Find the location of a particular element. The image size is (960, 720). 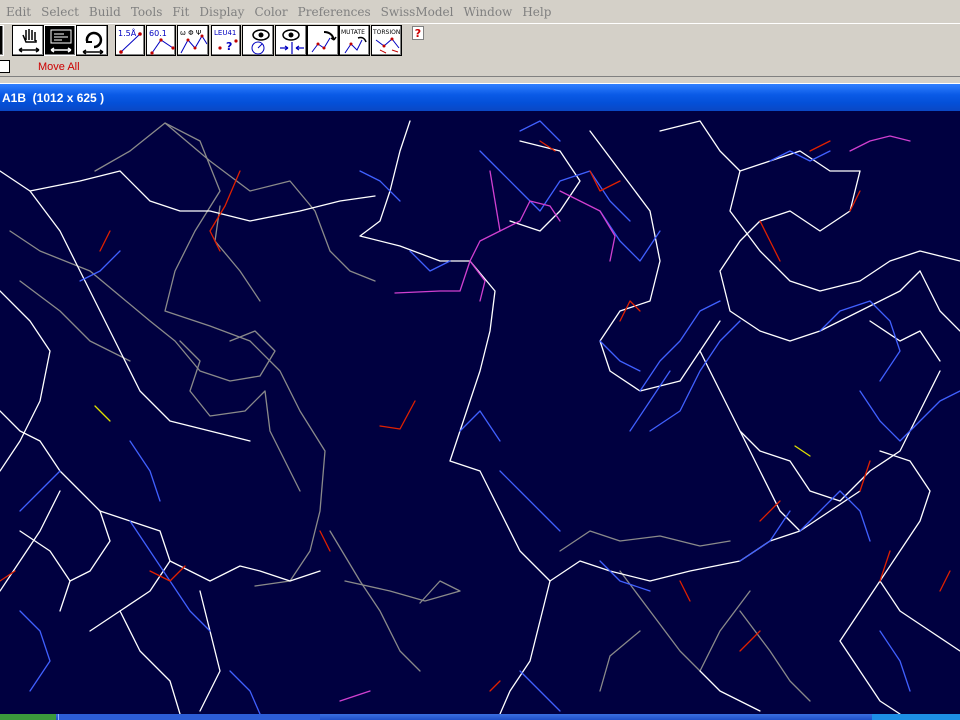

mutate-button: MUTATE is located at coordinates (354, 40).